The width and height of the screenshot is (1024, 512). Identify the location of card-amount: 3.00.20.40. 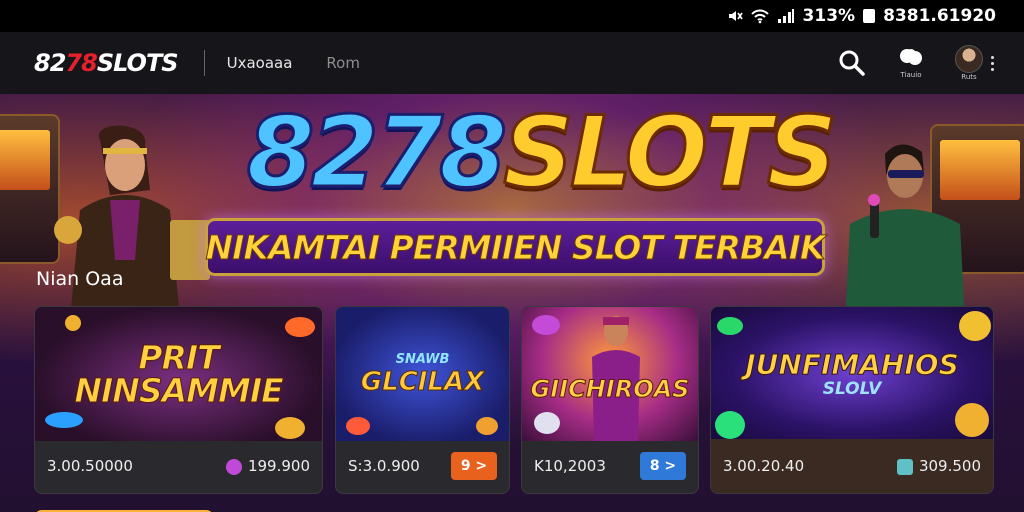
(764, 466).